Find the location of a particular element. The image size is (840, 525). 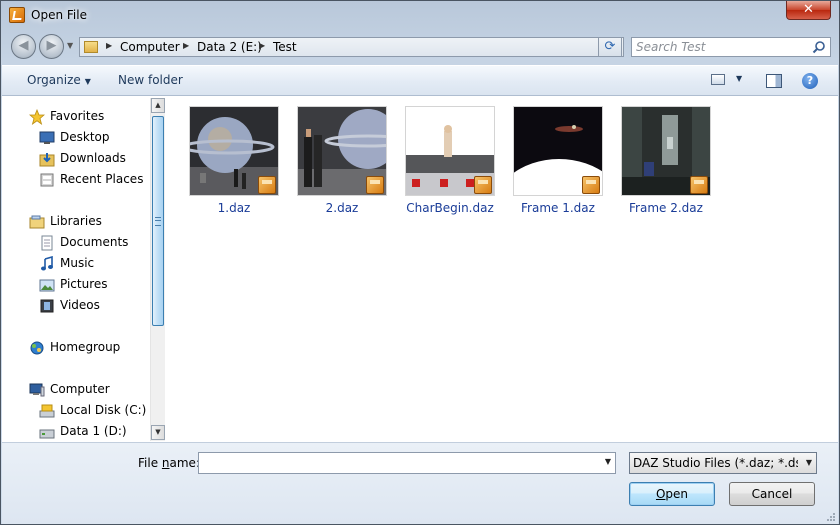

back-button: ◀ is located at coordinates (23, 46).